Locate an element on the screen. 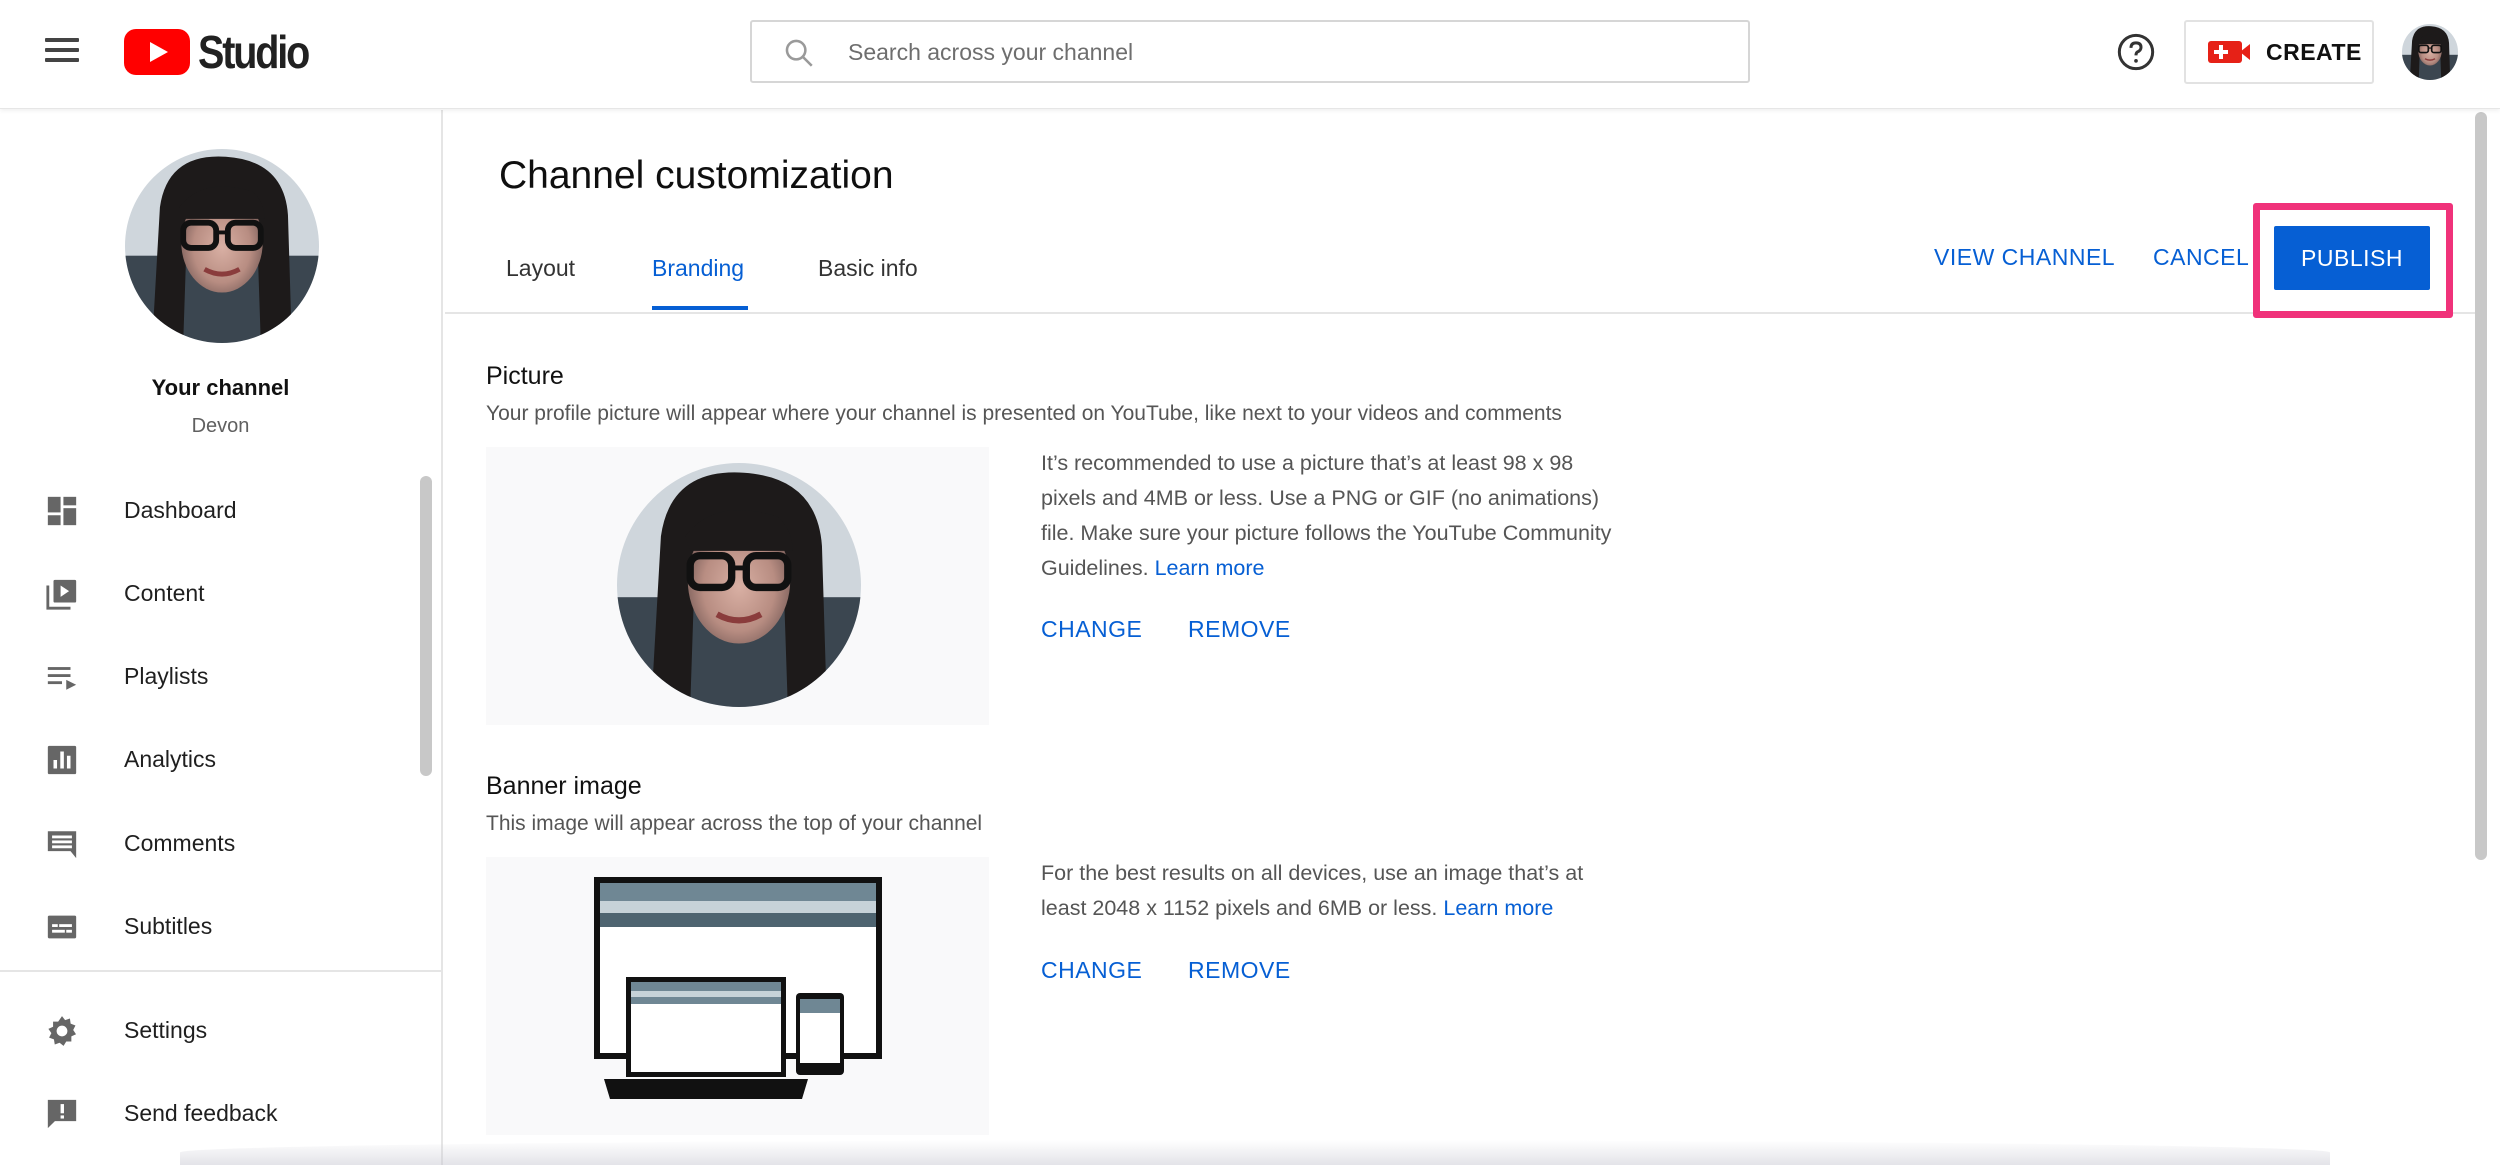 This screenshot has width=2500, height=1165. sidebar-item-label: Comments is located at coordinates (180, 842).